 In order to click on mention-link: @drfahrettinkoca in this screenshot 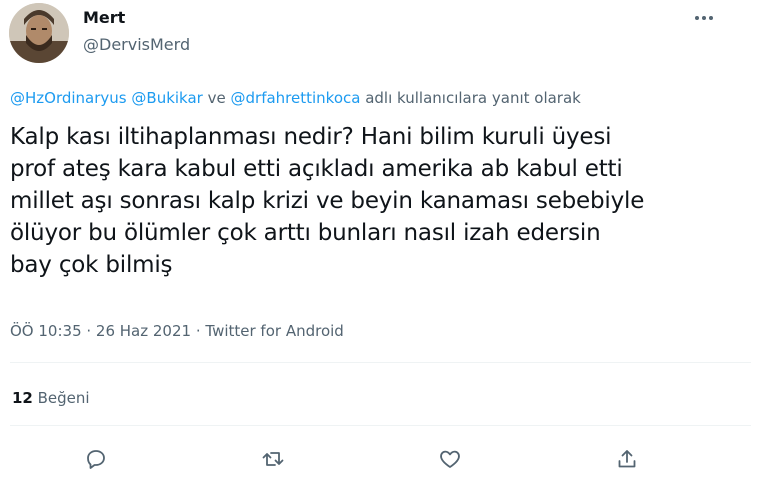, I will do `click(296, 98)`.